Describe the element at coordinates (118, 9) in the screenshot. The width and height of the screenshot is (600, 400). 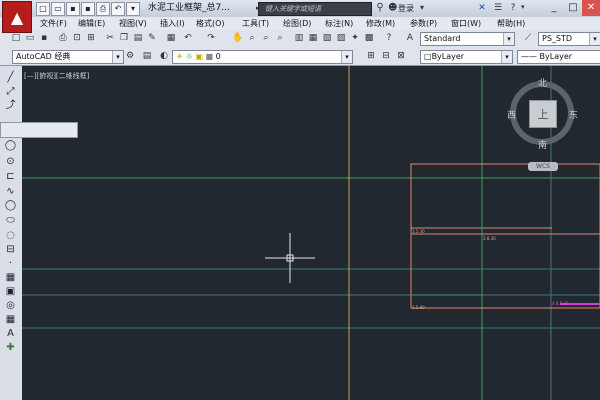
I see `undo-icon: ↶` at that location.